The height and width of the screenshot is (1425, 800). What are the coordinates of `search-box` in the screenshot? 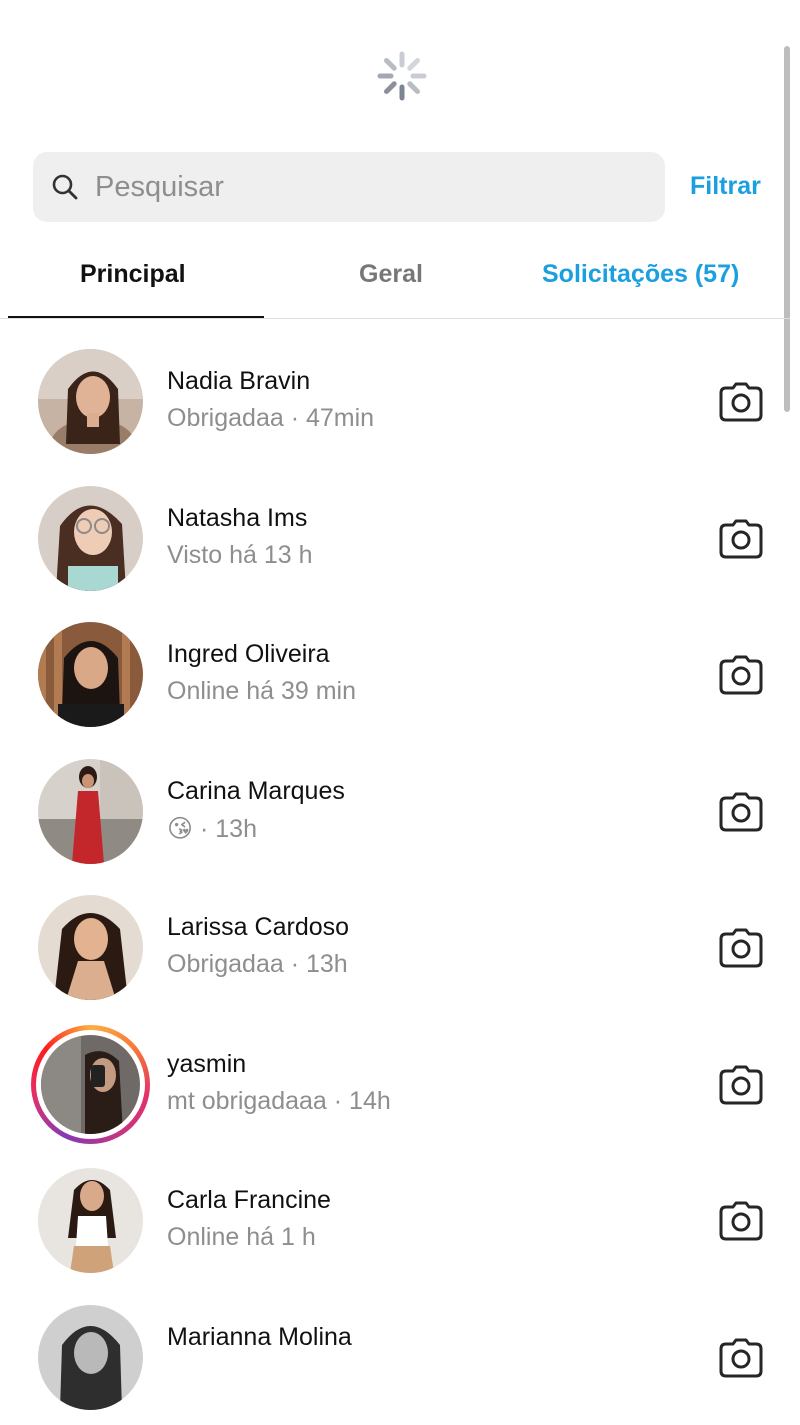 It's located at (349, 187).